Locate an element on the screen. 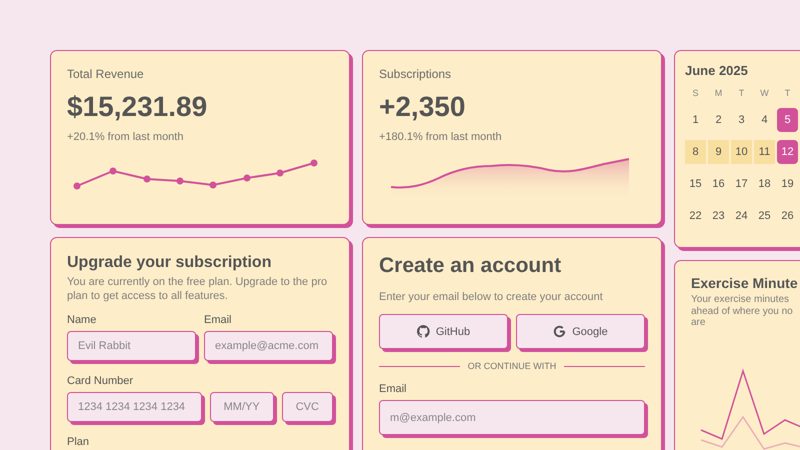 The image size is (800, 450). card-title: Subscriptions is located at coordinates (415, 74).